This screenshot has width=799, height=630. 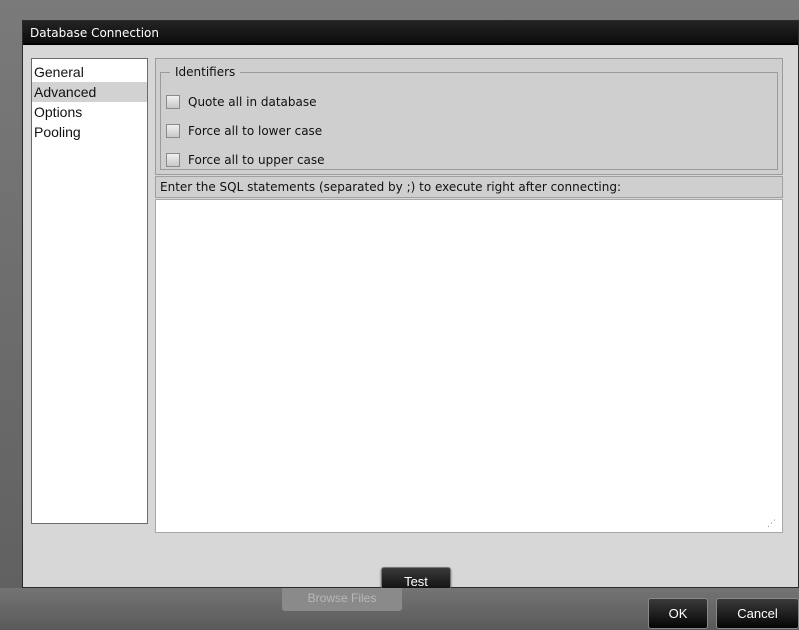 I want to click on nav-item-advanced: Advanced, so click(x=89, y=92).